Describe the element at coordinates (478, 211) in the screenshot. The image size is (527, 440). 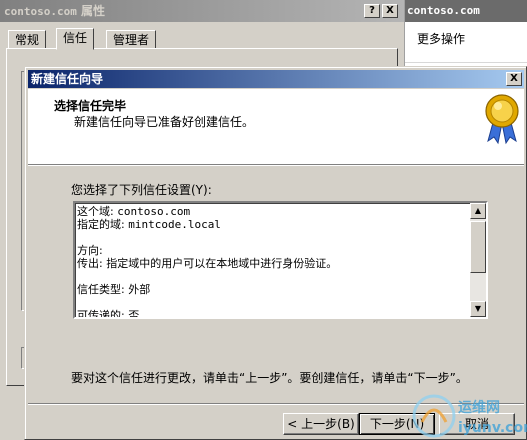
I see `scroll-up-button: ▲` at that location.